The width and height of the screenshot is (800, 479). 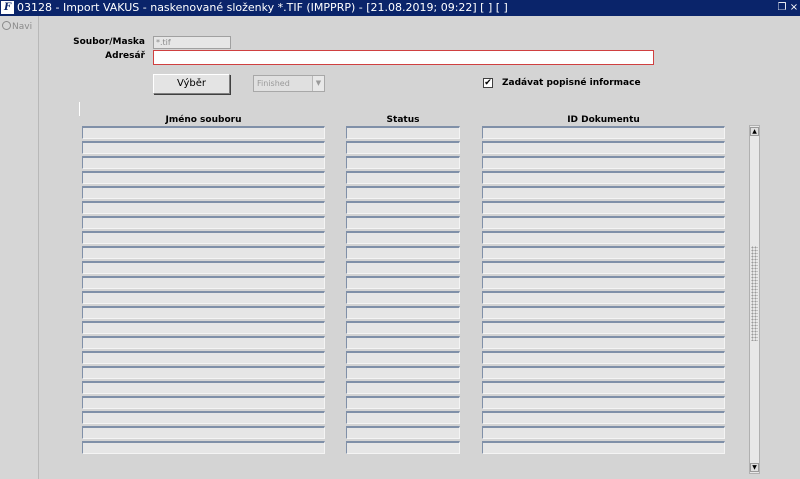 I want to click on app-icon: F, so click(x=7, y=7).